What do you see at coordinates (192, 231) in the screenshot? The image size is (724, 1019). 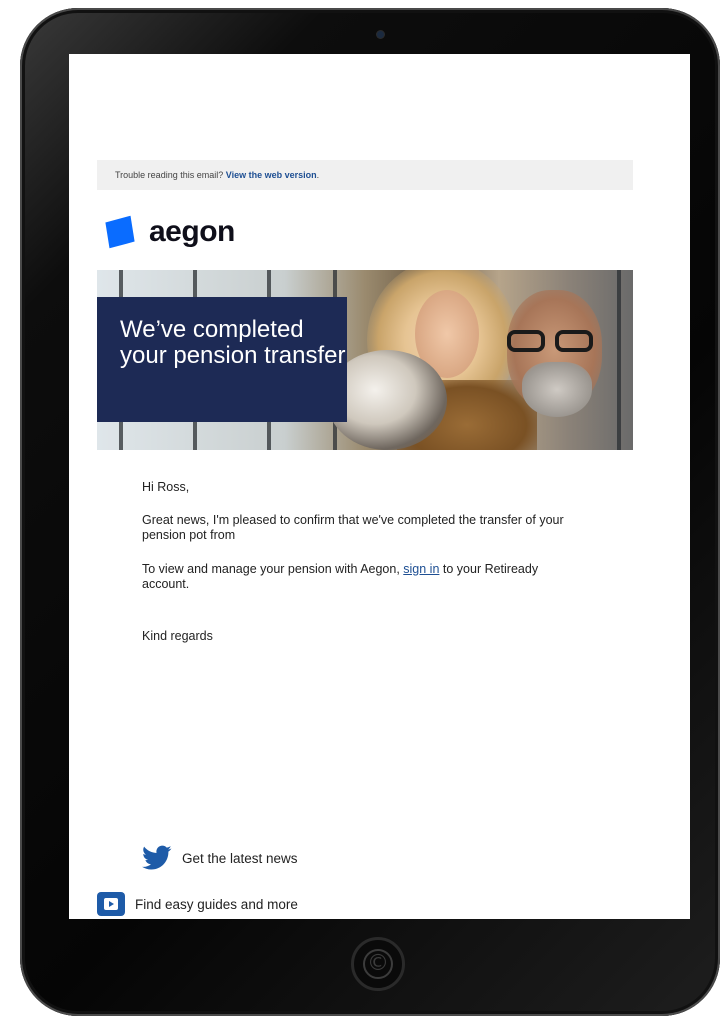 I see `logo-text: aegon` at bounding box center [192, 231].